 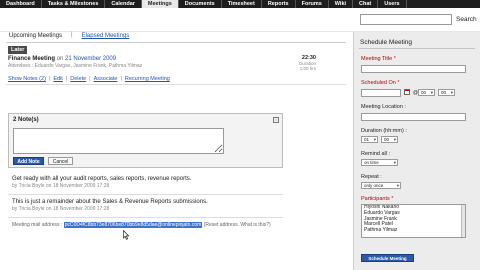 I want to click on mail-prefix: Meeting mail address :, so click(x=38, y=225).